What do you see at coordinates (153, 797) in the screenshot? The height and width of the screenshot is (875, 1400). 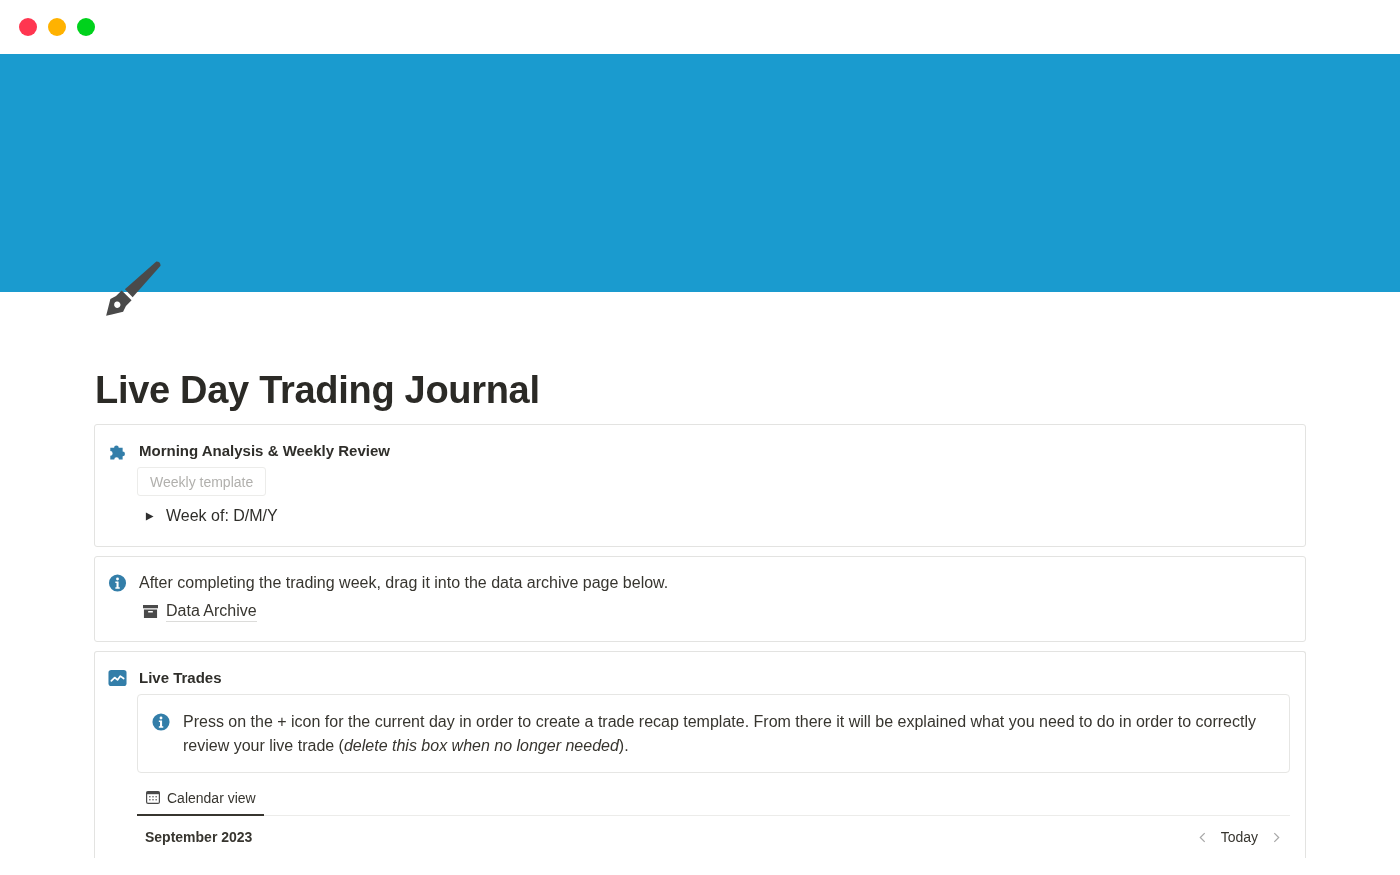 I see `calendar-icon` at bounding box center [153, 797].